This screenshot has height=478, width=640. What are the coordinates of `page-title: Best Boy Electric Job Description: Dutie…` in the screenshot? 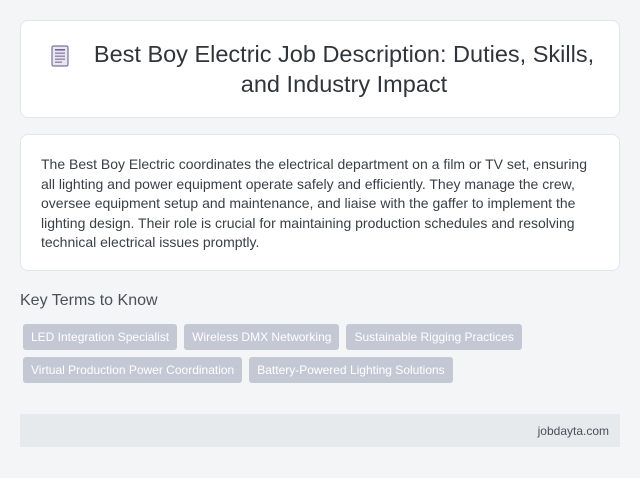 It's located at (344, 69).